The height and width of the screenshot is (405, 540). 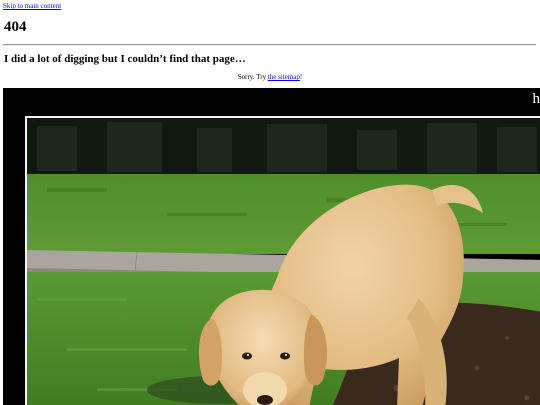 I want to click on skip-to-main-link: Skip to main content, so click(x=32, y=6).